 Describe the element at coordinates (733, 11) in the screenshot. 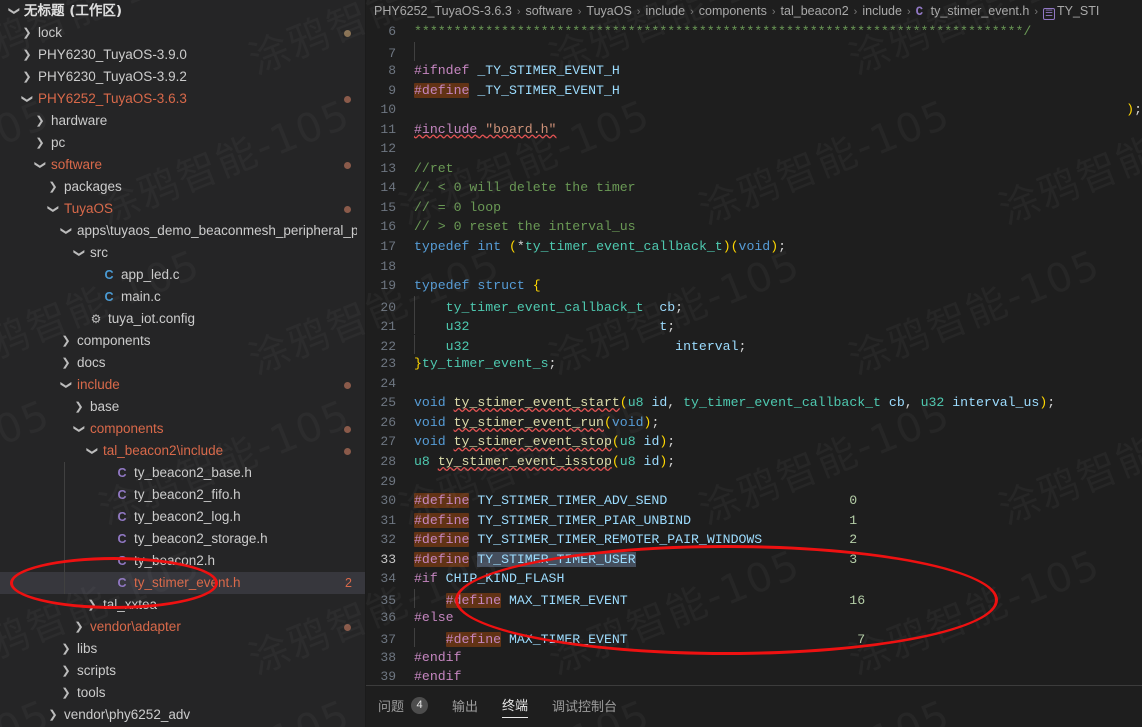

I see `breadcrumb-item-4: components` at that location.